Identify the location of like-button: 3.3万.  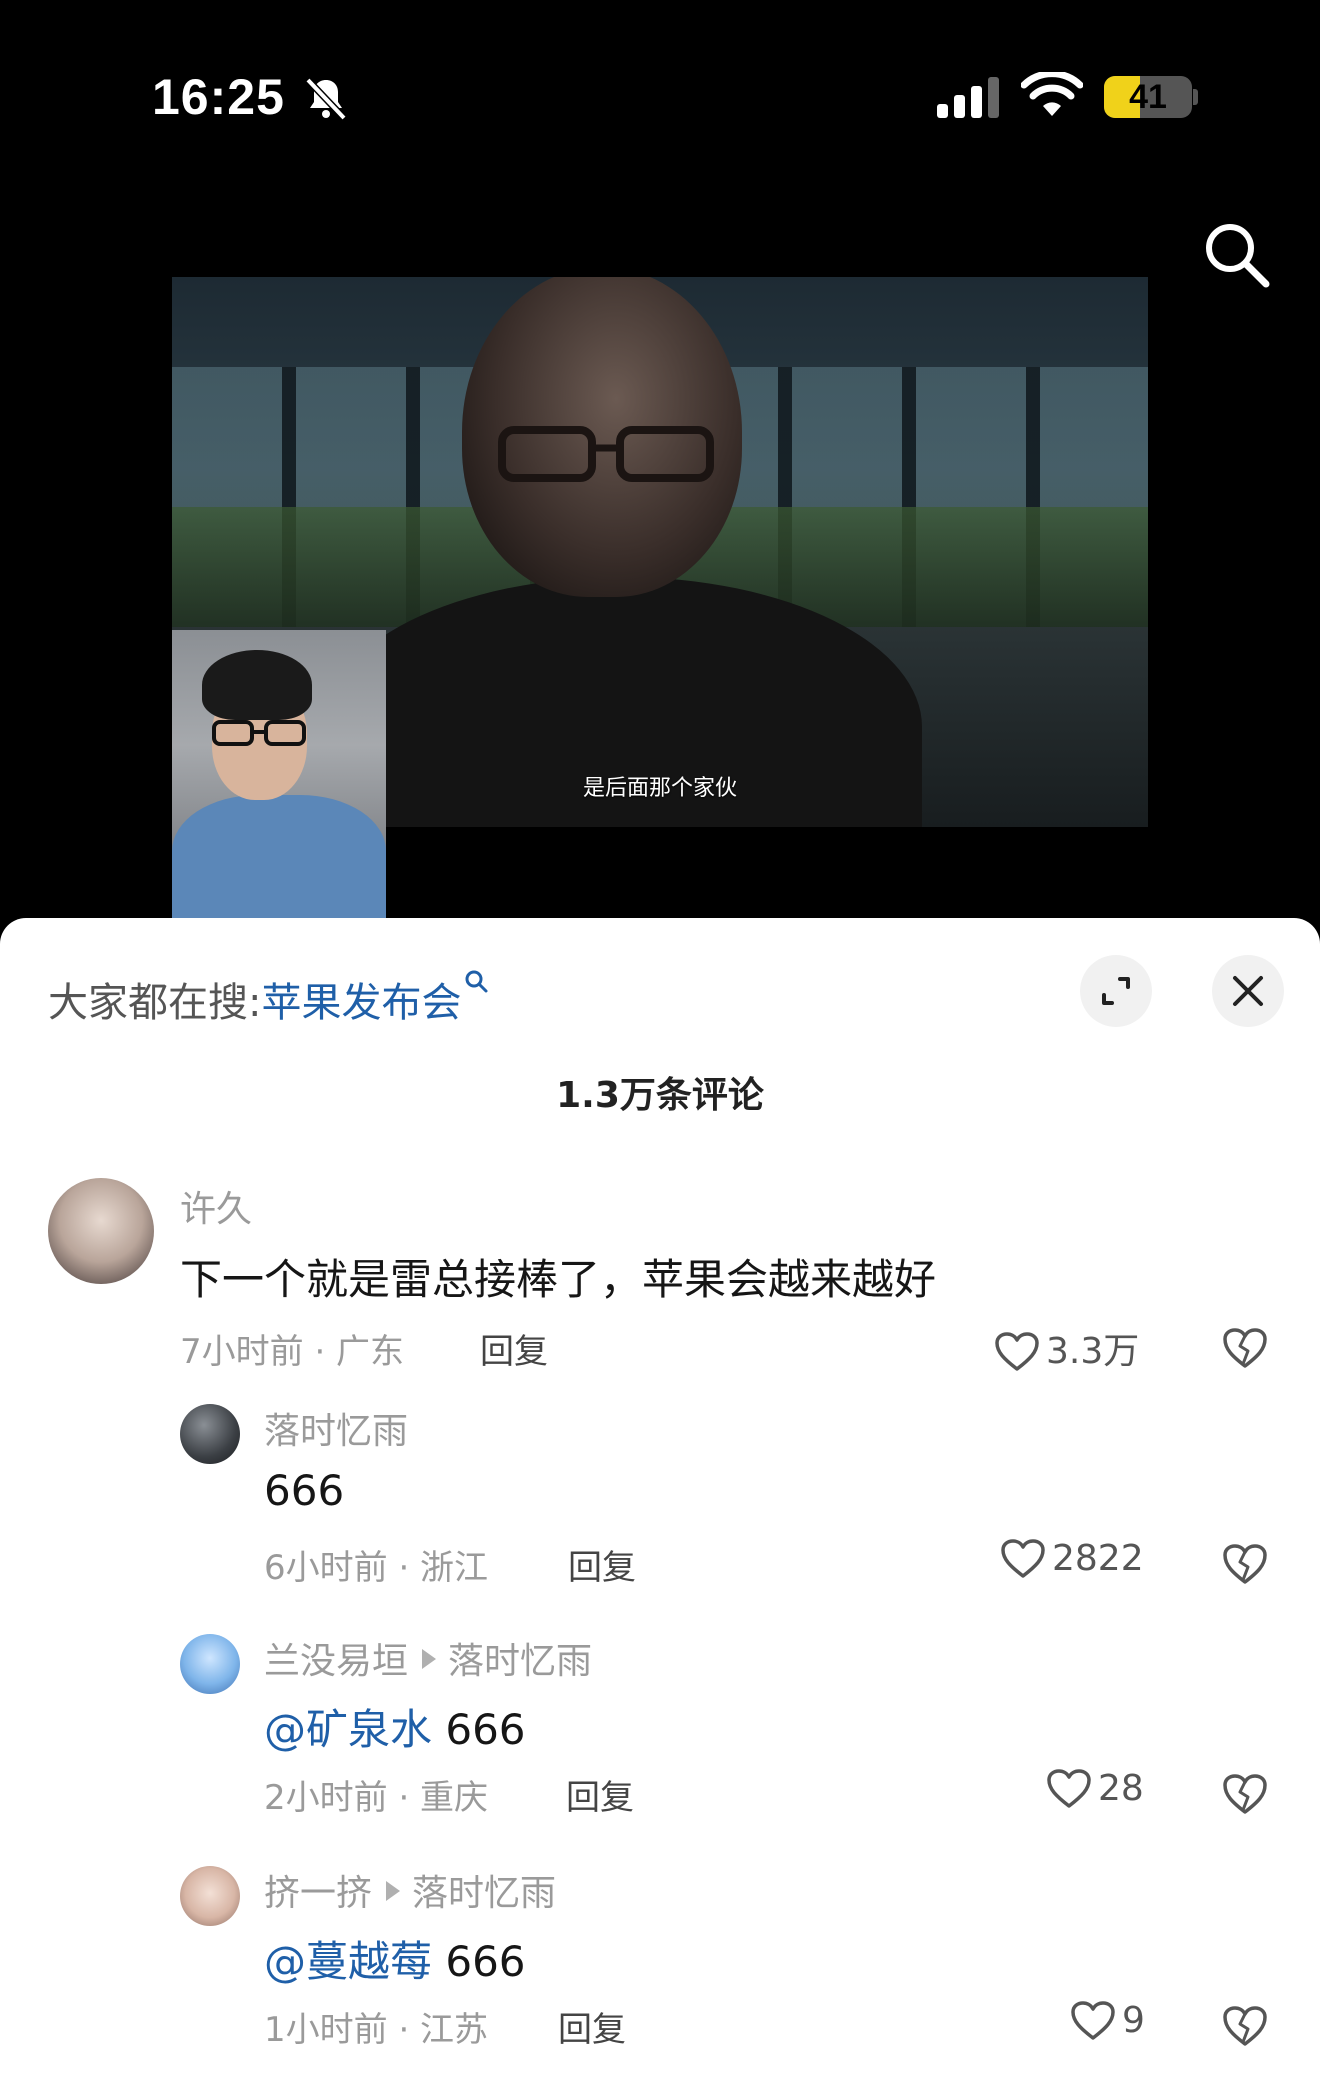
(1066, 1348).